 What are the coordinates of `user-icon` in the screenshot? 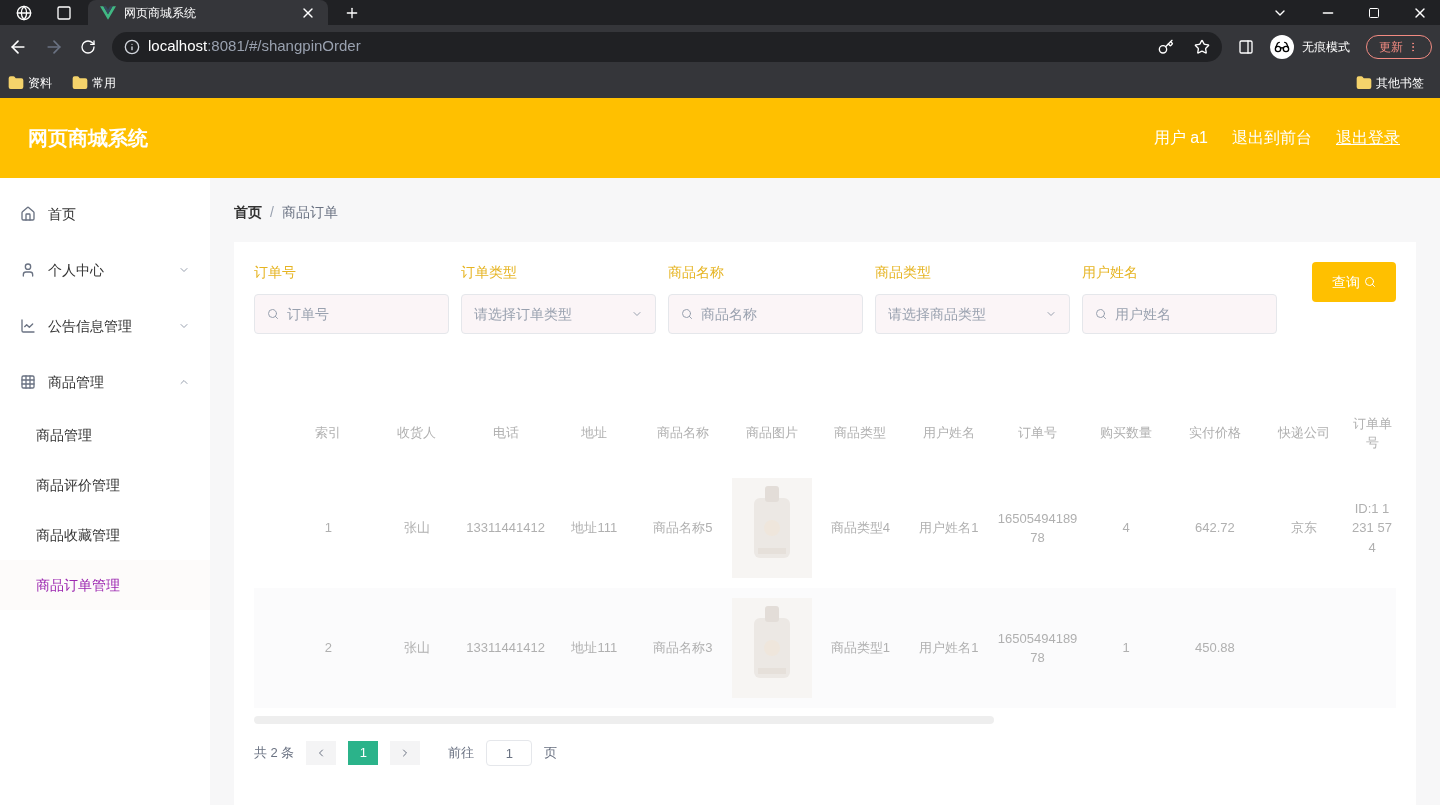 It's located at (28, 270).